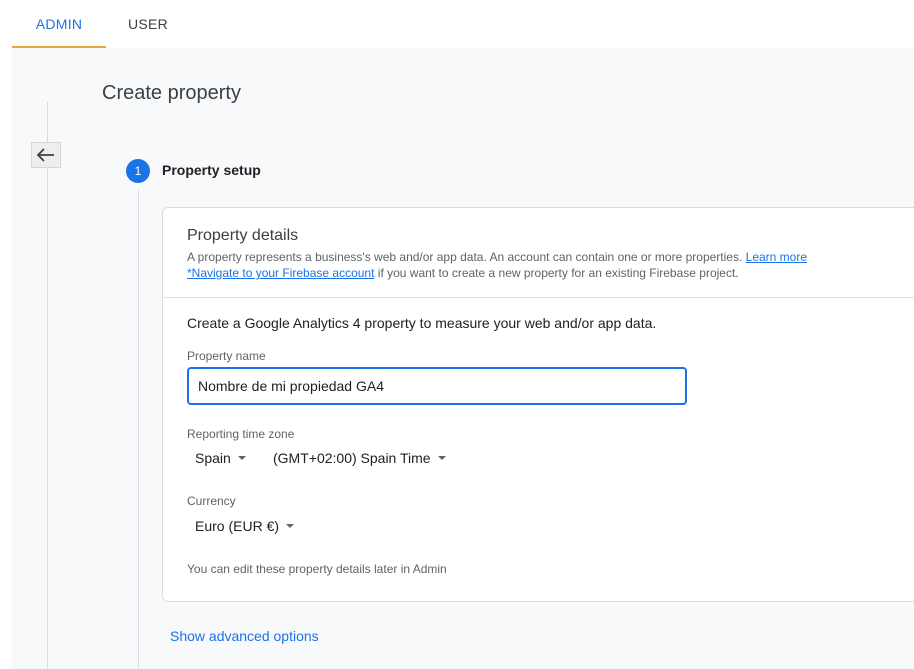 The width and height of the screenshot is (914, 669). I want to click on property-name-input, so click(437, 386).